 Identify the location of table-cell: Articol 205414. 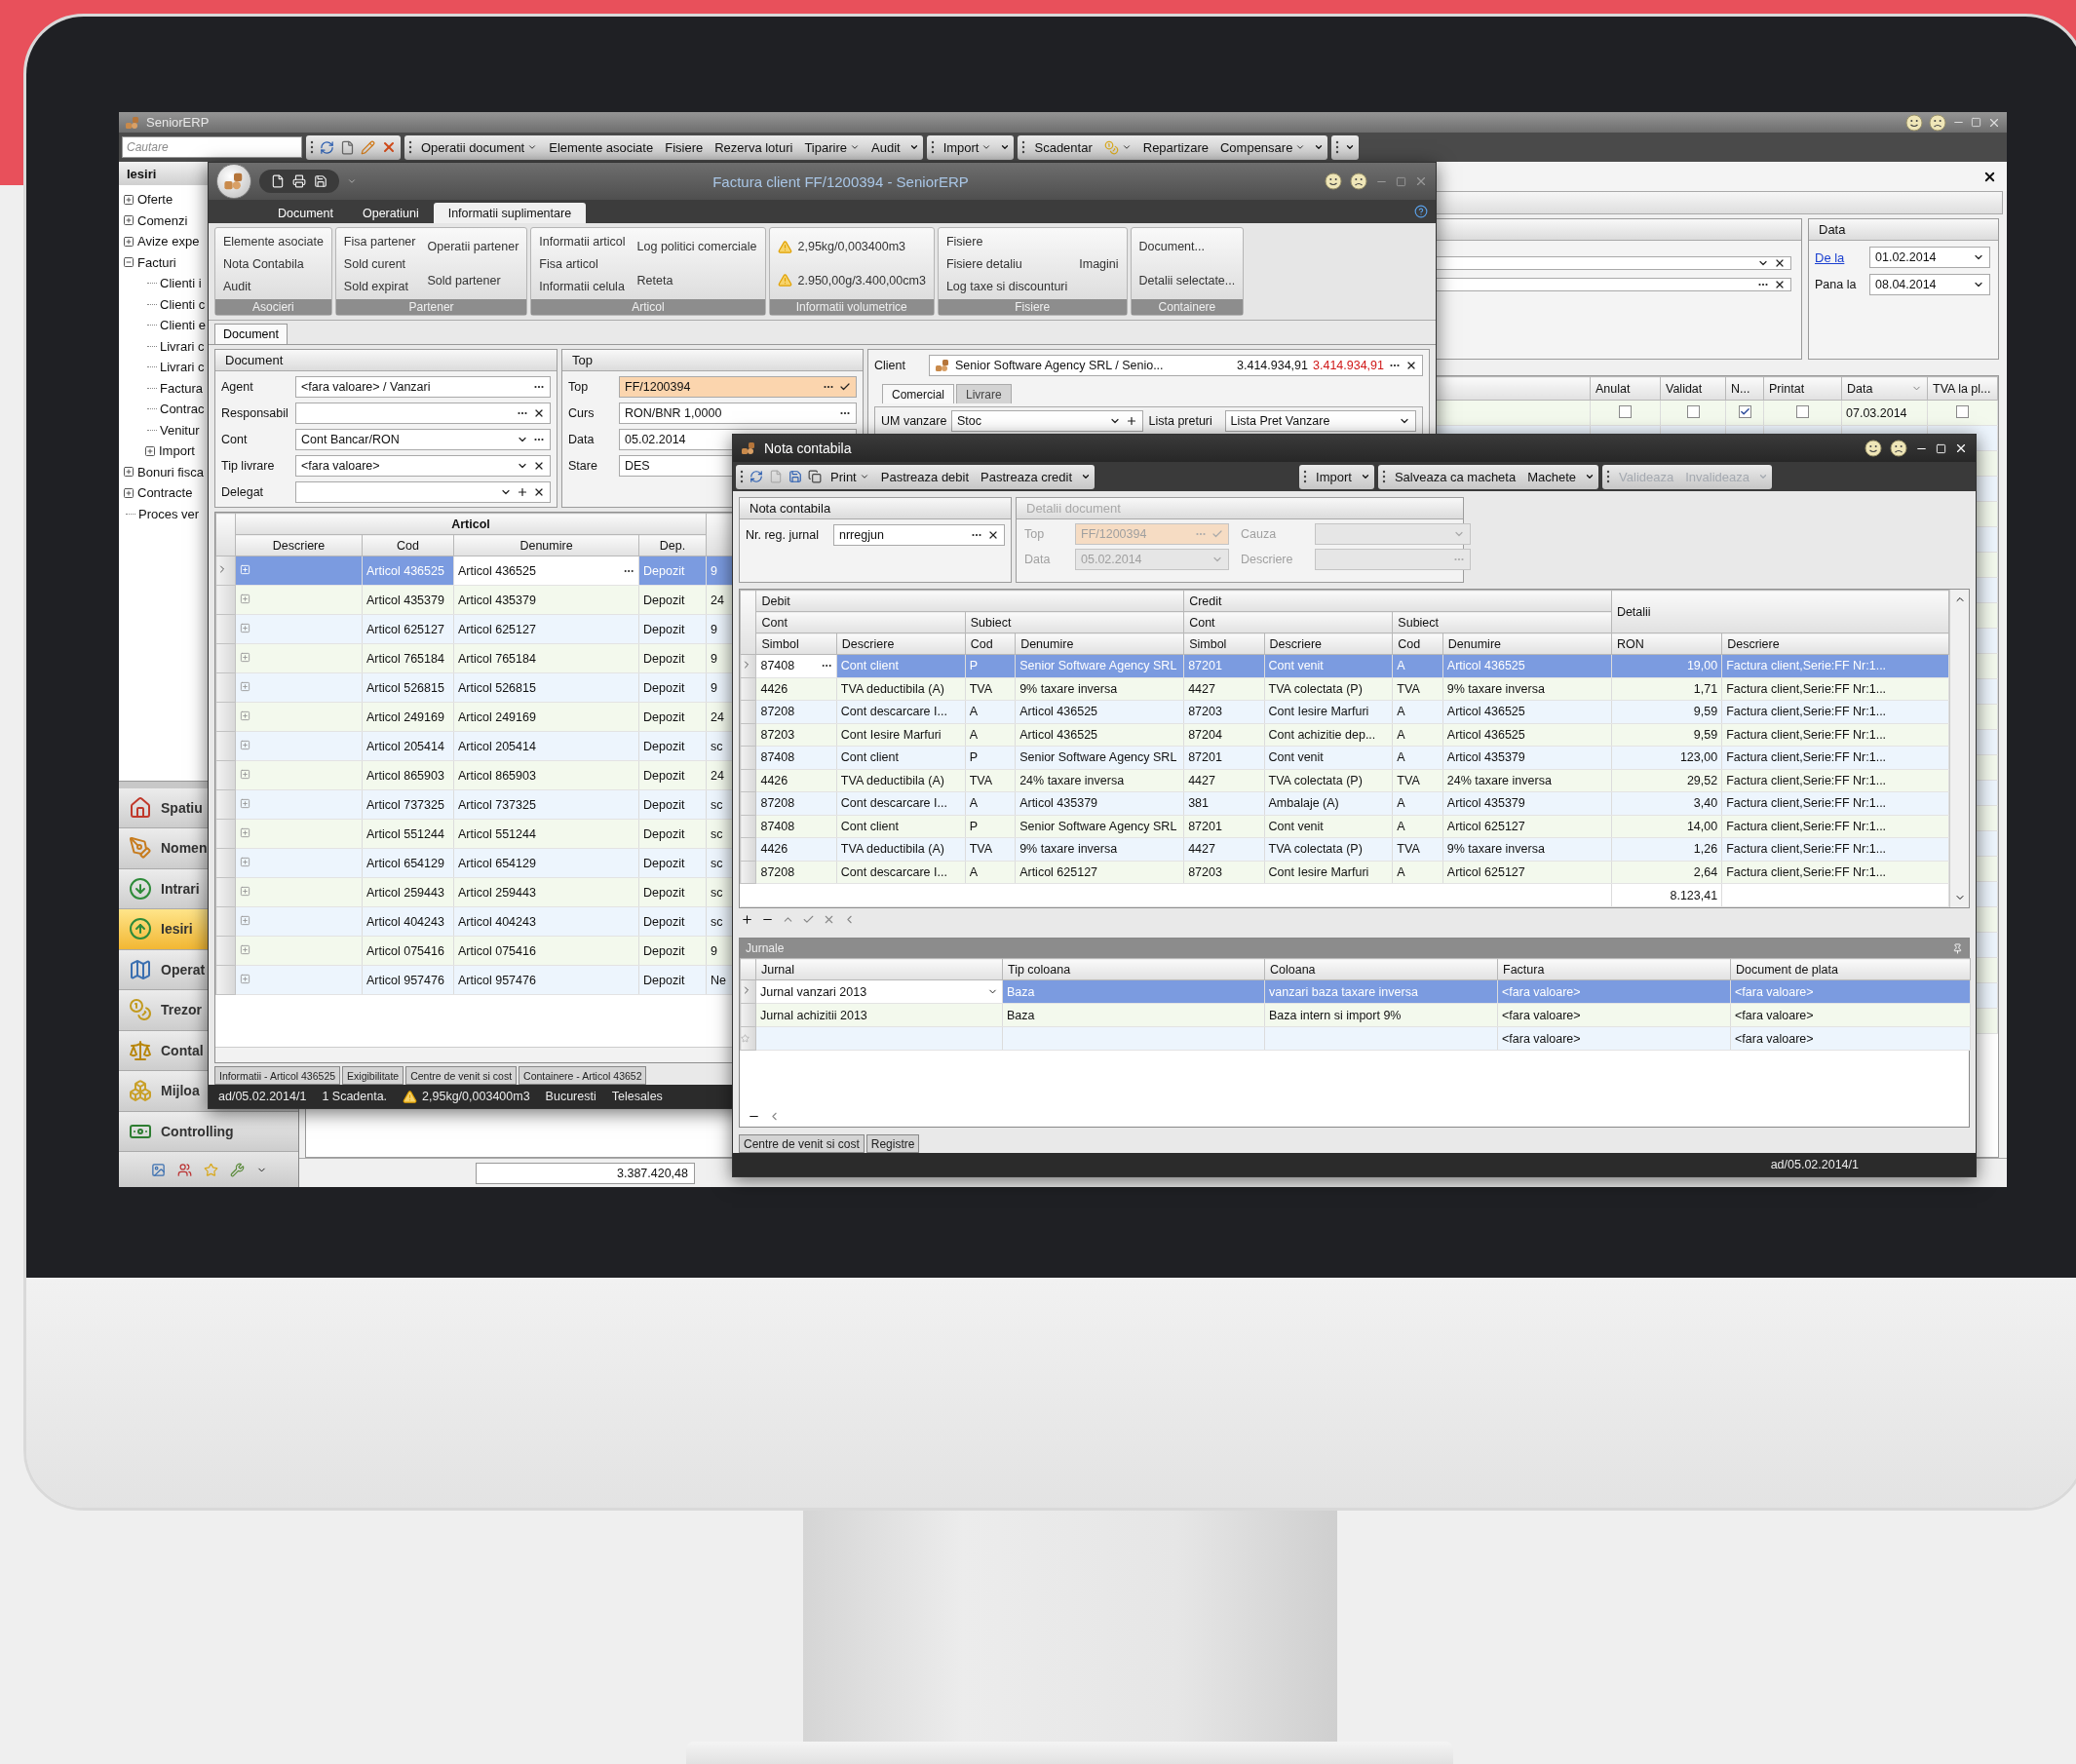
(408, 746).